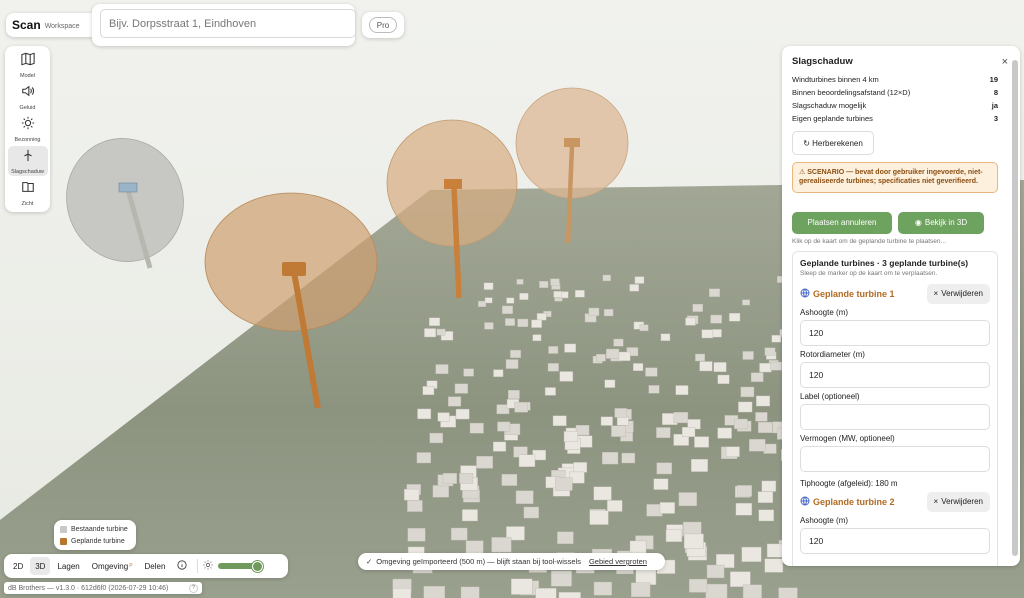  What do you see at coordinates (18, 566) in the screenshot?
I see `view-2d-button: 2D` at bounding box center [18, 566].